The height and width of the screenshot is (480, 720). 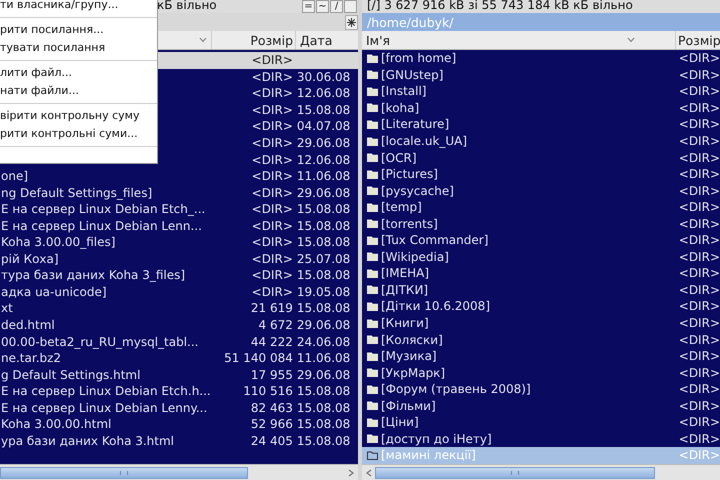 I want to click on file-row: one] <DIR> 11.06.08, so click(x=179, y=176).